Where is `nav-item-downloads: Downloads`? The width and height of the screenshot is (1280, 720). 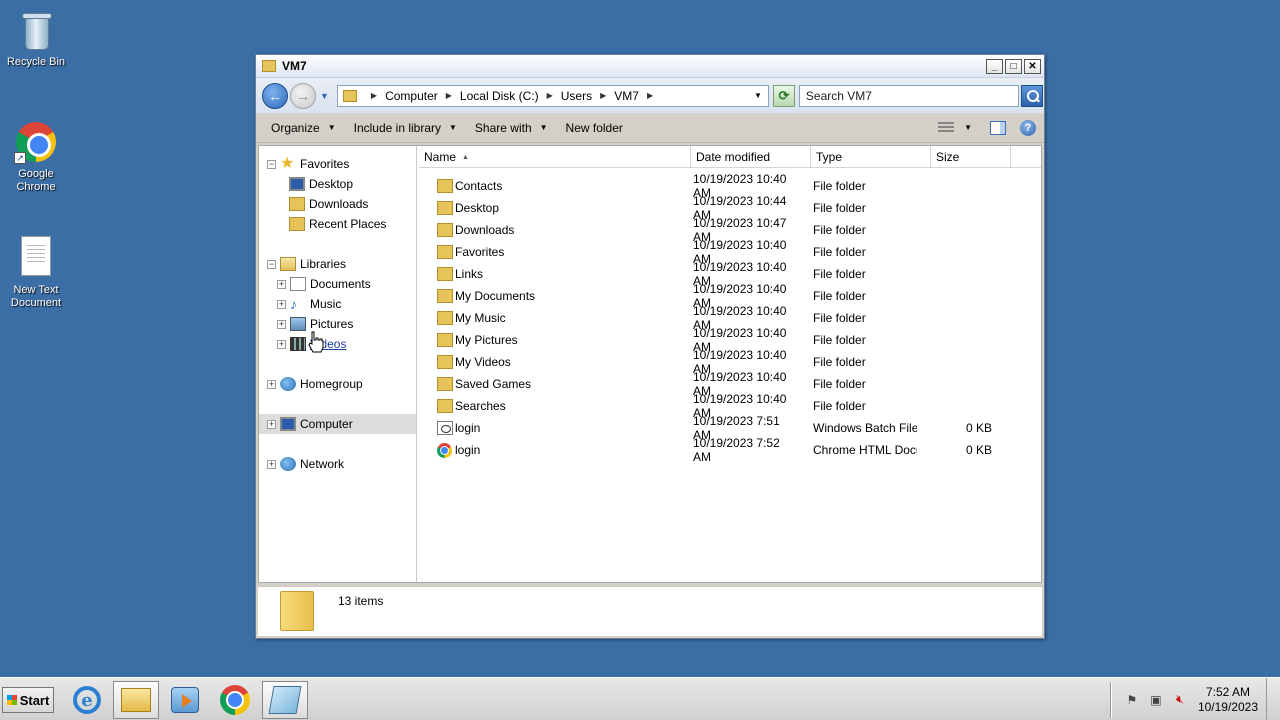 nav-item-downloads: Downloads is located at coordinates (328, 204).